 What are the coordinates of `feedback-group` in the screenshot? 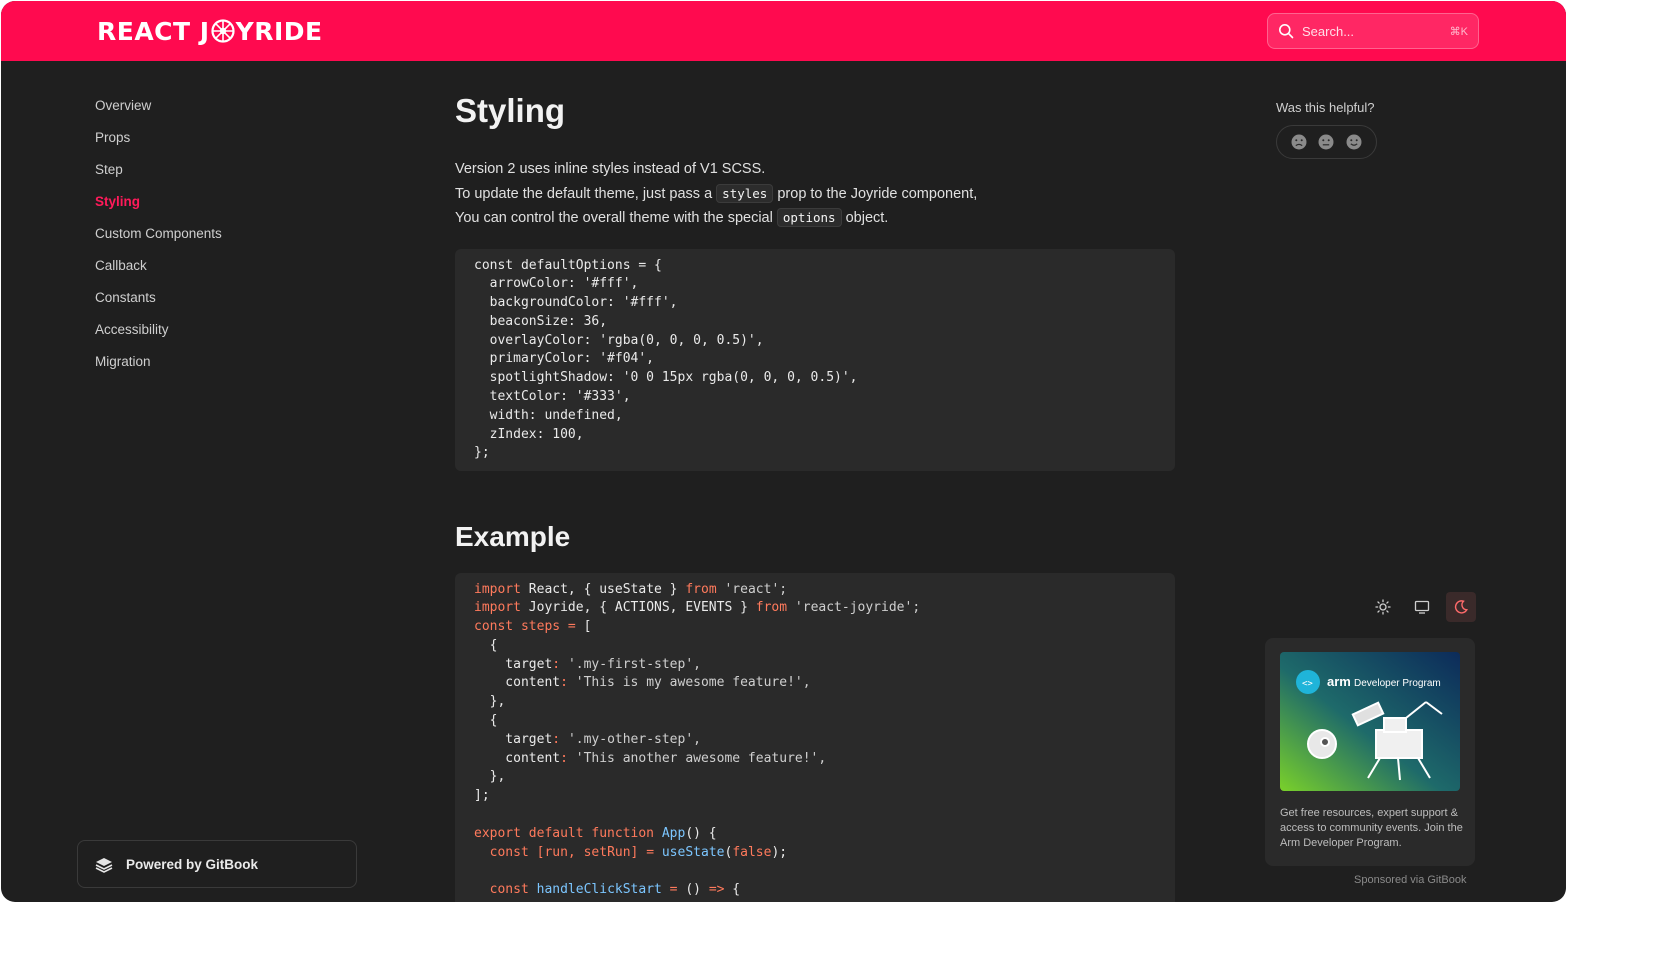 It's located at (1326, 142).